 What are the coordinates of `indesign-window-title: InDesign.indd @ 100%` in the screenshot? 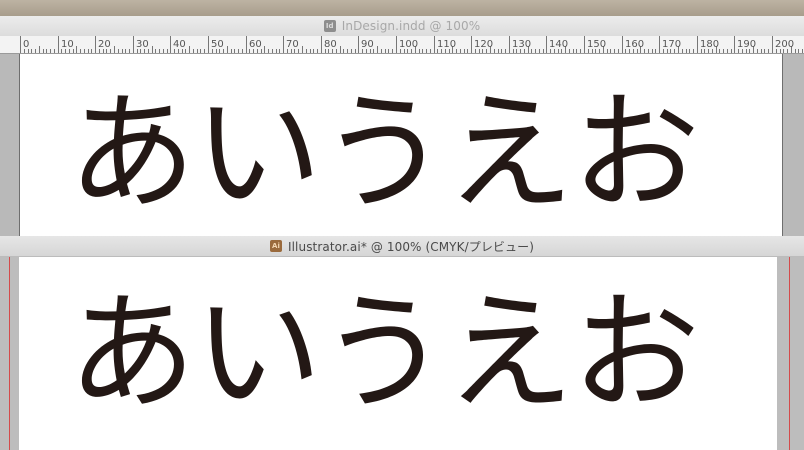 It's located at (411, 26).